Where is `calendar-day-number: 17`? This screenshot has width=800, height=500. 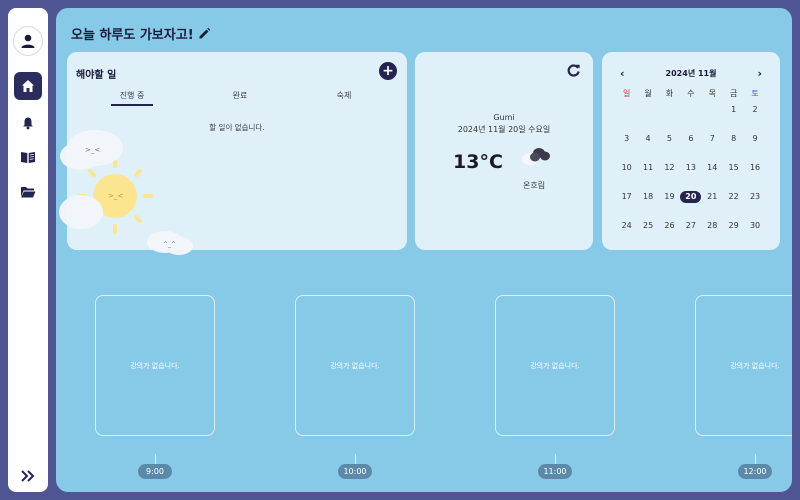 calendar-day-number: 17 is located at coordinates (626, 196).